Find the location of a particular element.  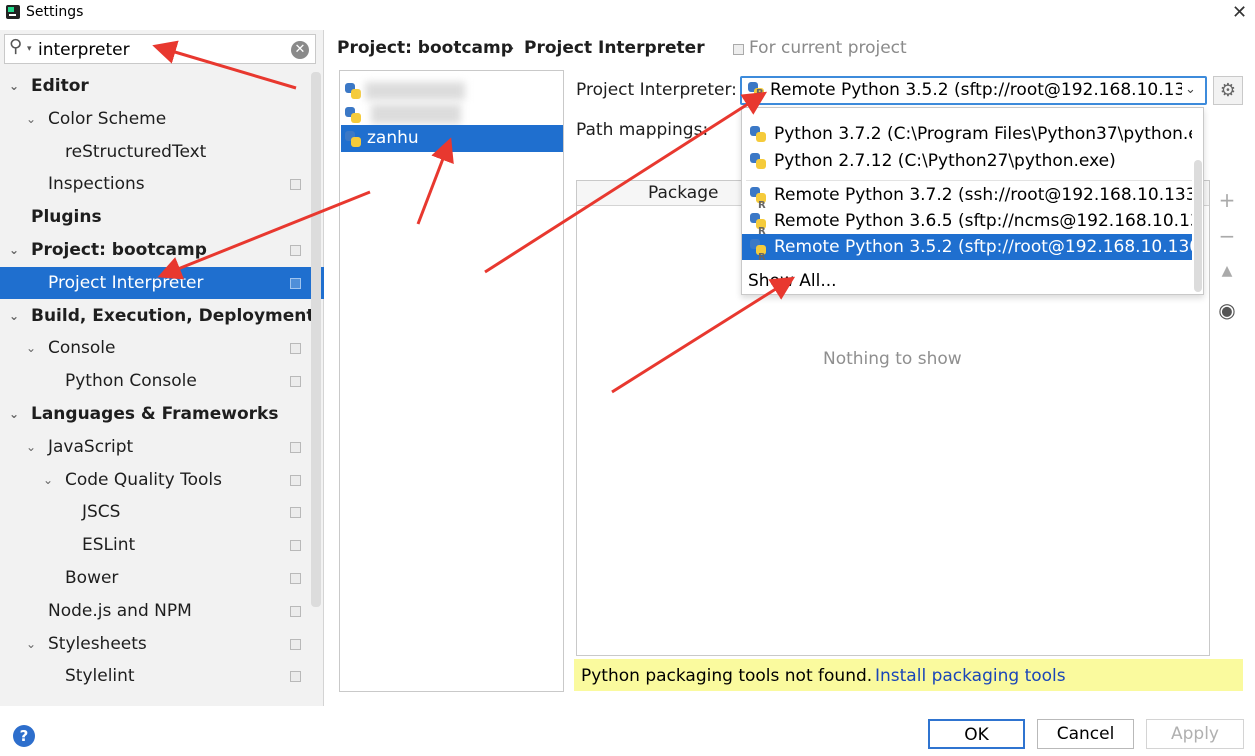

interpreter-option-label: Python 2.7.12 (C:\Python27\python.exe) is located at coordinates (945, 161).